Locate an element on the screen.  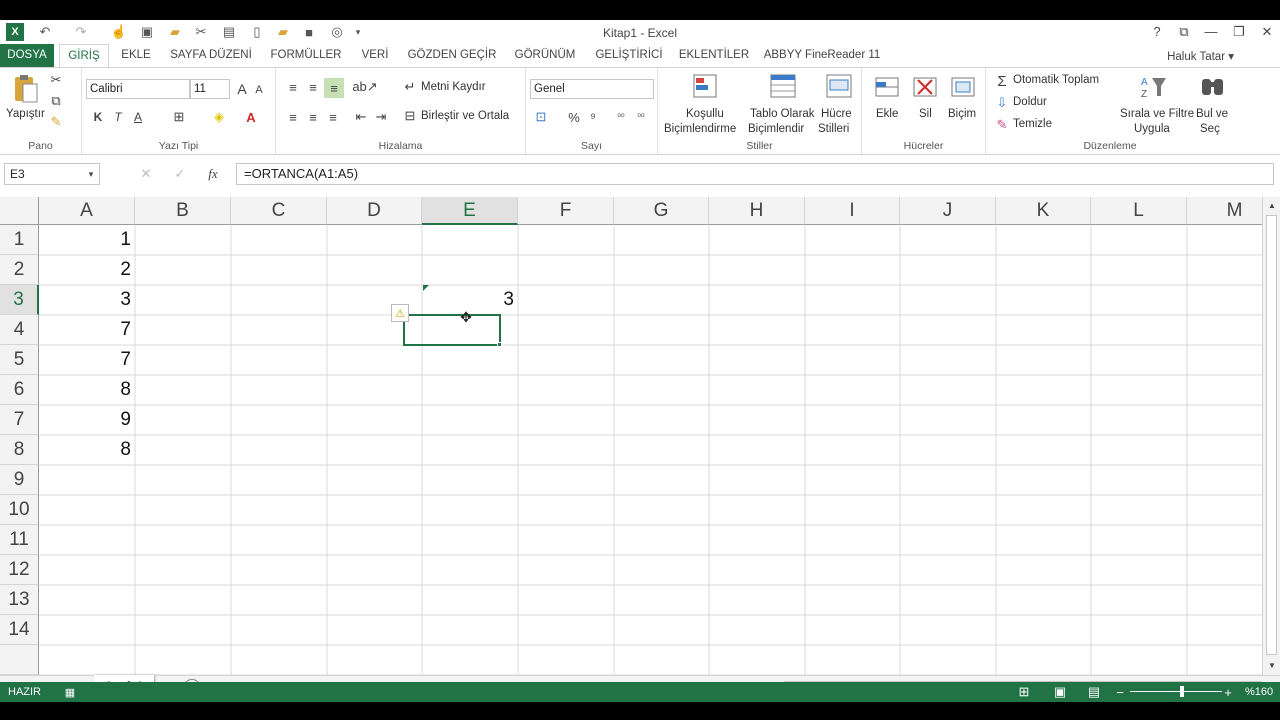
tab-review: GÖZDEN GEÇİR is located at coordinates (452, 55).